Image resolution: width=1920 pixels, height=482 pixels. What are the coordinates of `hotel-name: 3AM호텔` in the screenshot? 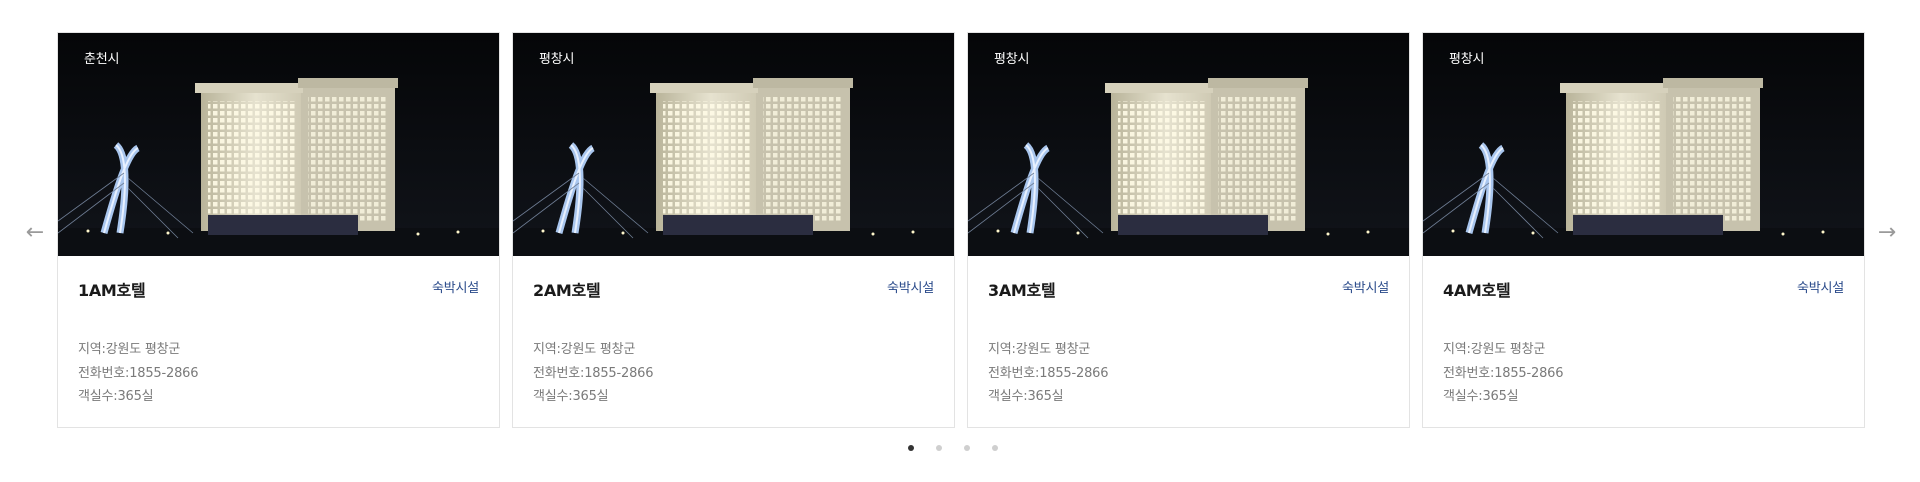 It's located at (1022, 290).